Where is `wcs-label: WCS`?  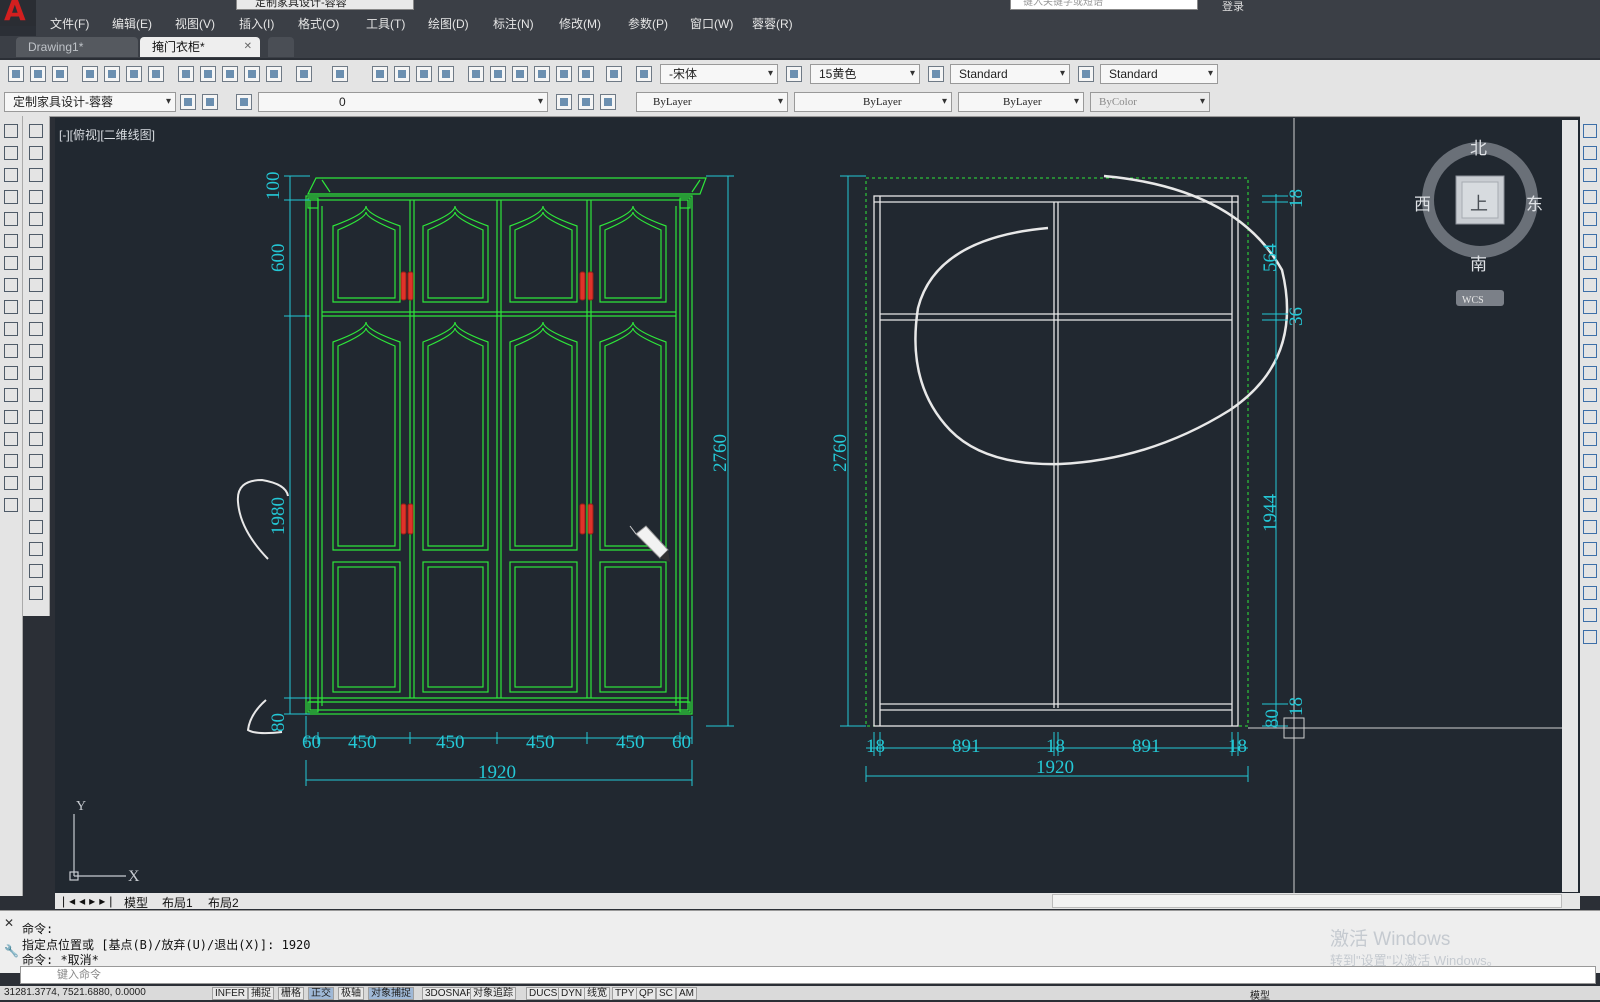
wcs-label: WCS is located at coordinates (1473, 300).